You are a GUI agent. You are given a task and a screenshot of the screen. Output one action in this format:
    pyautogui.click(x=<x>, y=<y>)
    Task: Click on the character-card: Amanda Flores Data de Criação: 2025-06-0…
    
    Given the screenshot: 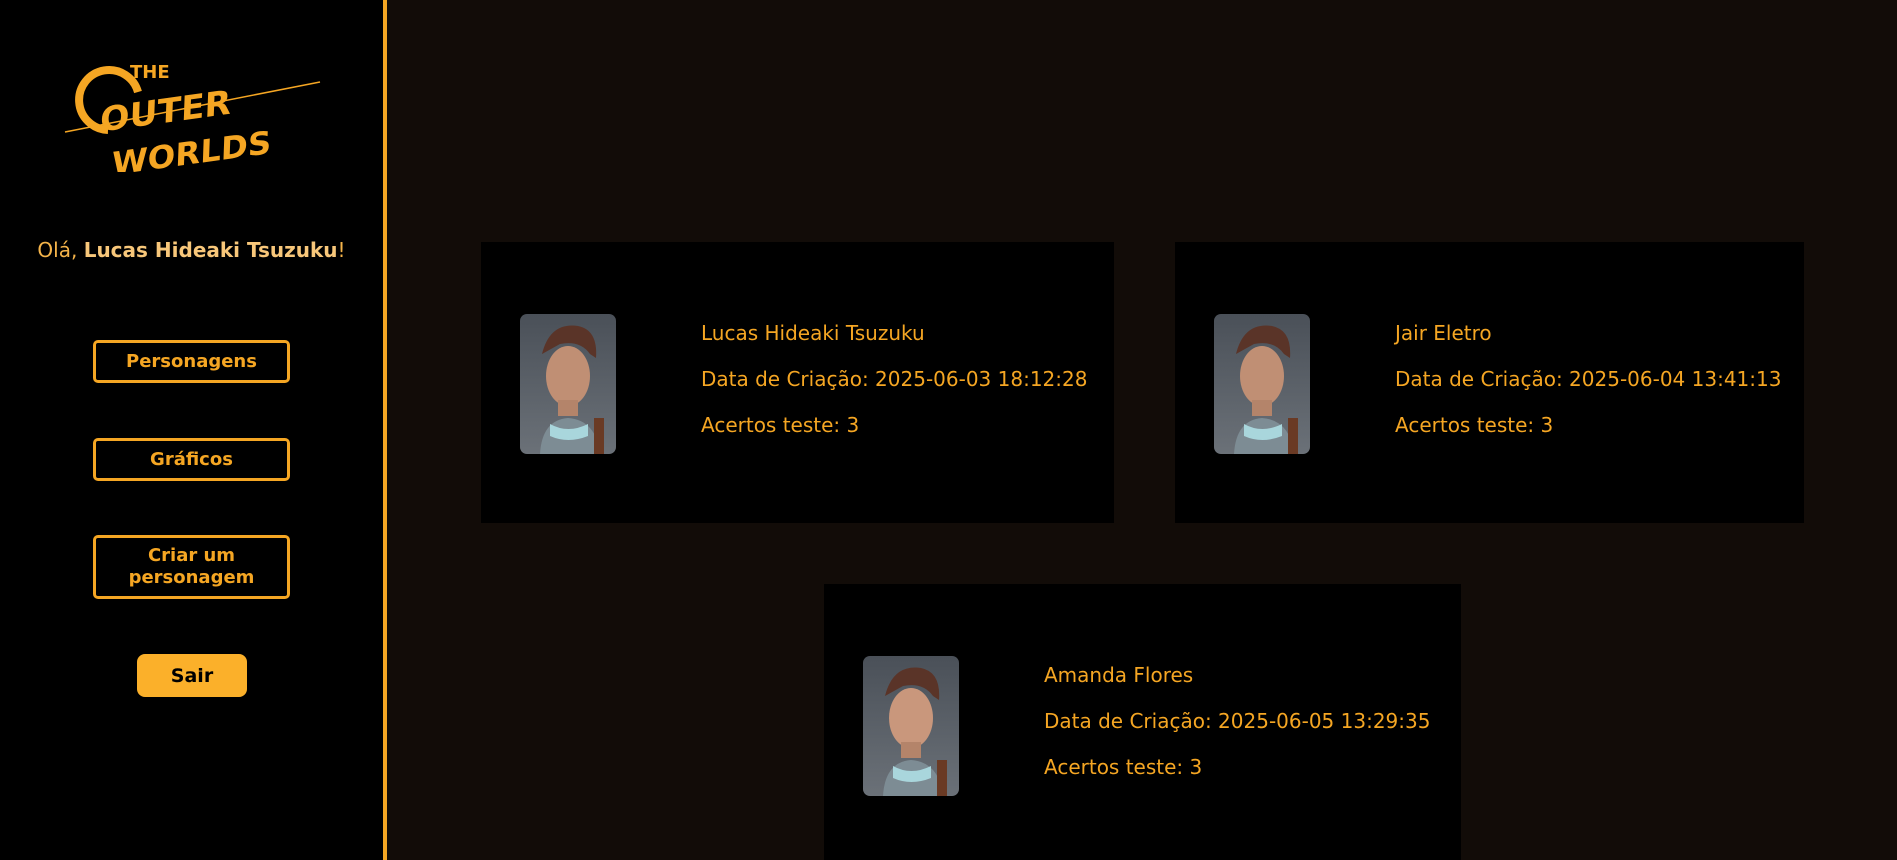 What is the action you would take?
    pyautogui.click(x=1142, y=722)
    